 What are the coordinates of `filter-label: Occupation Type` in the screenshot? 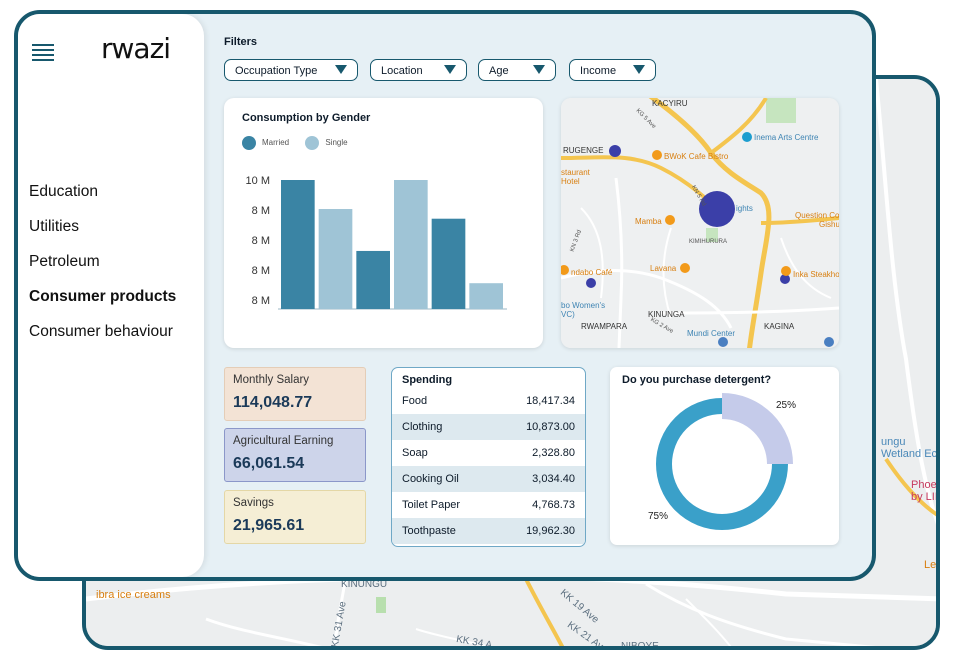 It's located at (276, 71).